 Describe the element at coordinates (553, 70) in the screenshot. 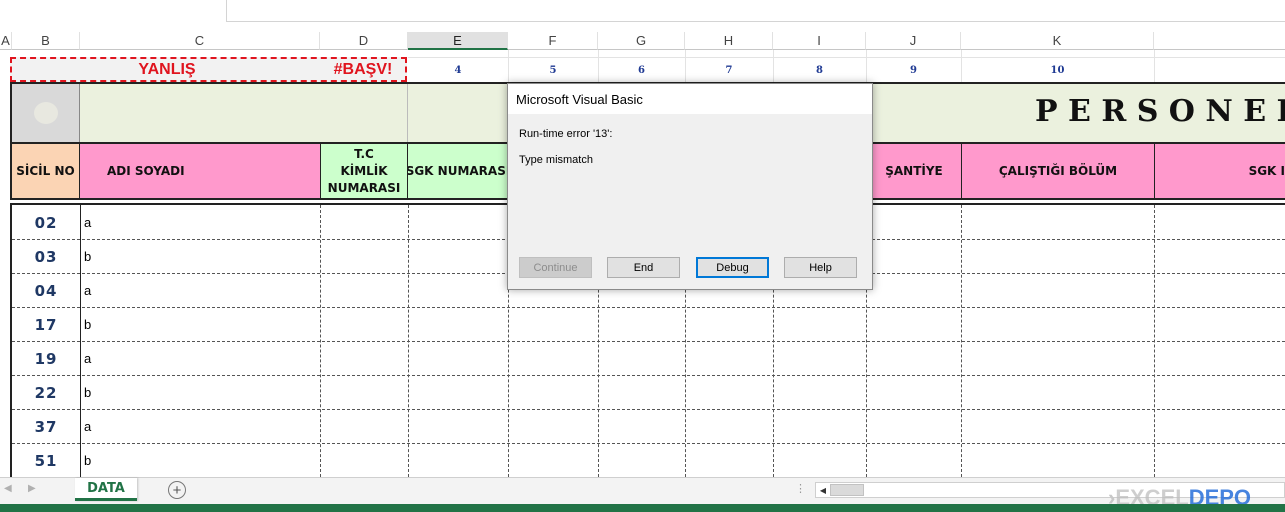

I see `column-index: 5` at that location.